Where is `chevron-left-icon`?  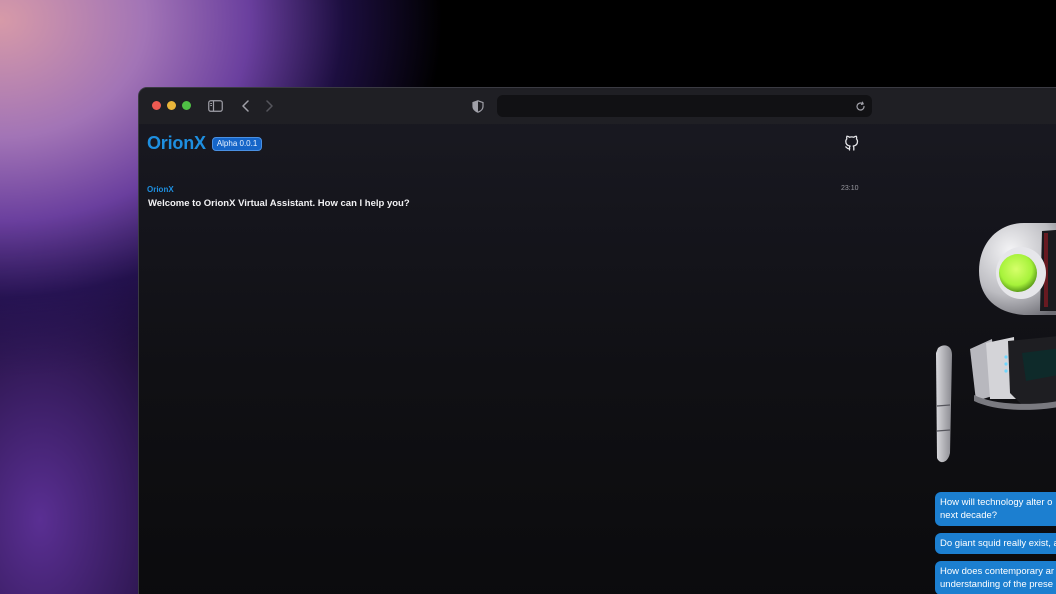
chevron-left-icon is located at coordinates (246, 106).